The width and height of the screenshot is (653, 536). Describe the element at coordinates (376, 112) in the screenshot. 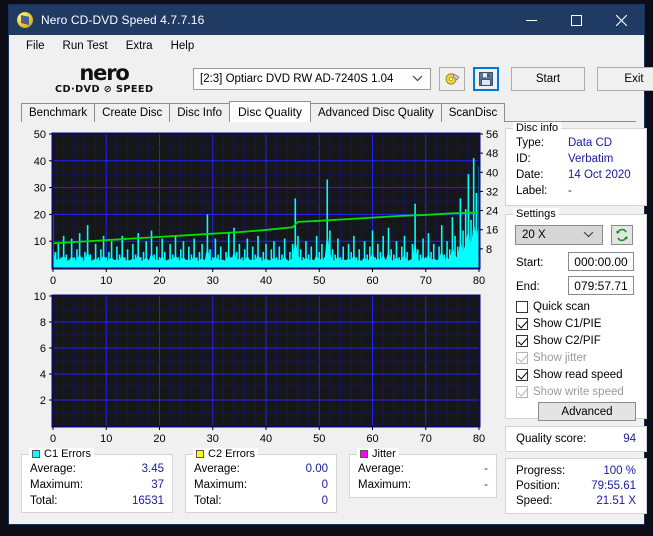

I see `tab-advanced-disc-quality: Advanced Disc Quality` at that location.